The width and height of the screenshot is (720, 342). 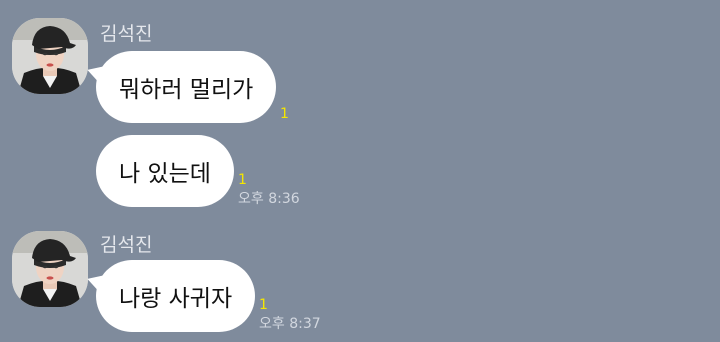 I want to click on message-timestamp: 오후 8:37, so click(x=290, y=324).